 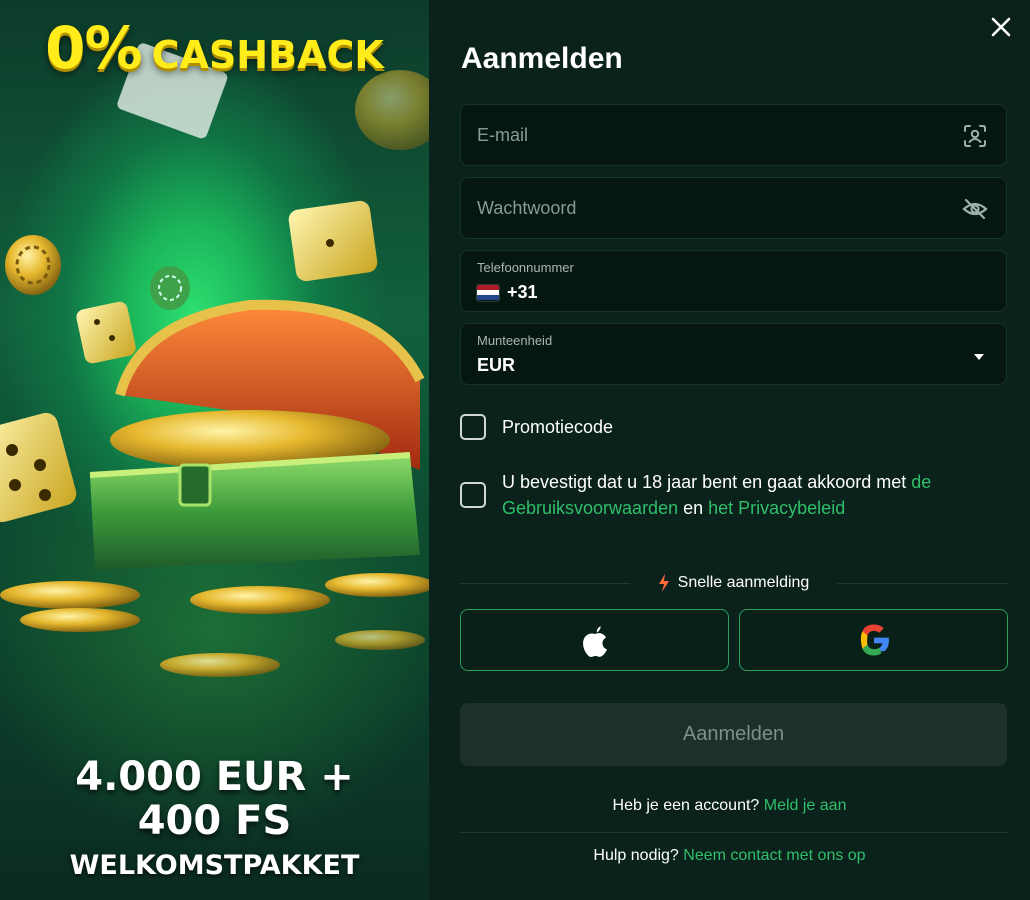 I want to click on currency-value: EUR, so click(x=496, y=365).